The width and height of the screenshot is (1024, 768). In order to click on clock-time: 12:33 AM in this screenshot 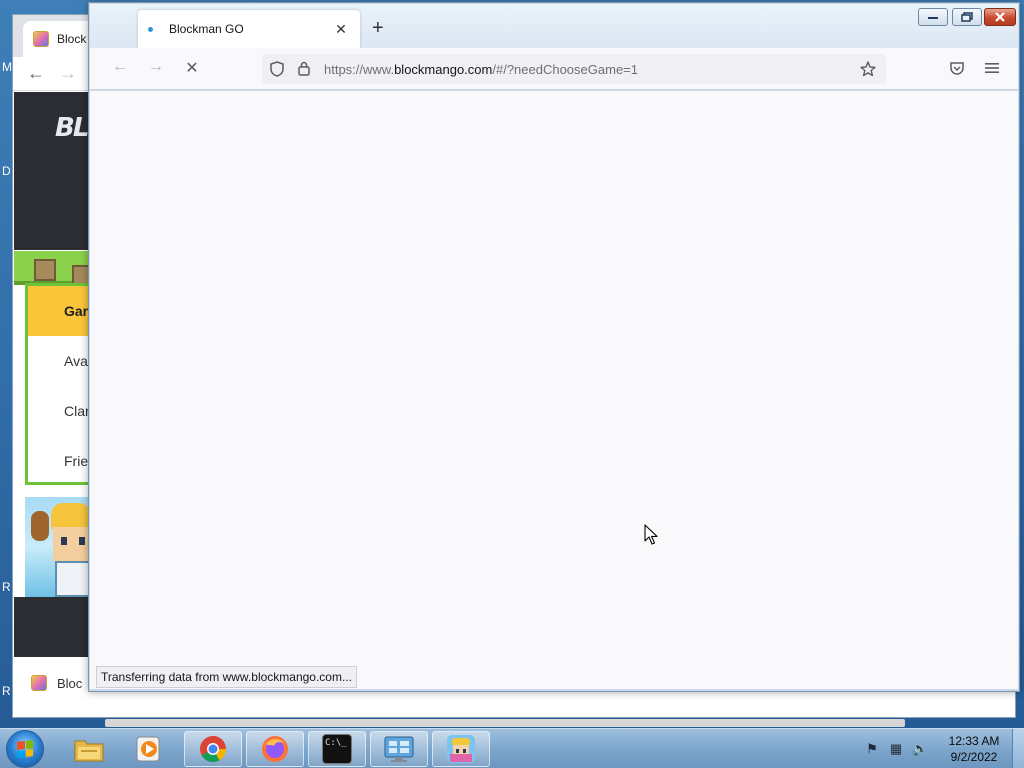, I will do `click(974, 741)`.